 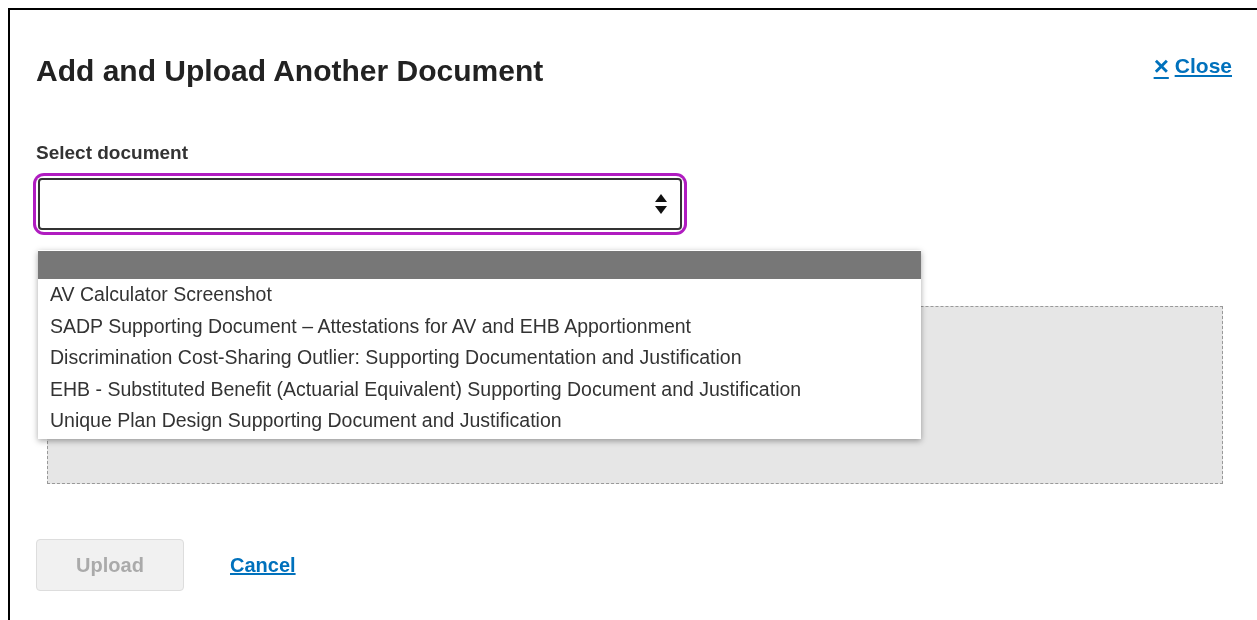 What do you see at coordinates (479, 295) in the screenshot?
I see `dropdown-option: AV Calculator Screenshot` at bounding box center [479, 295].